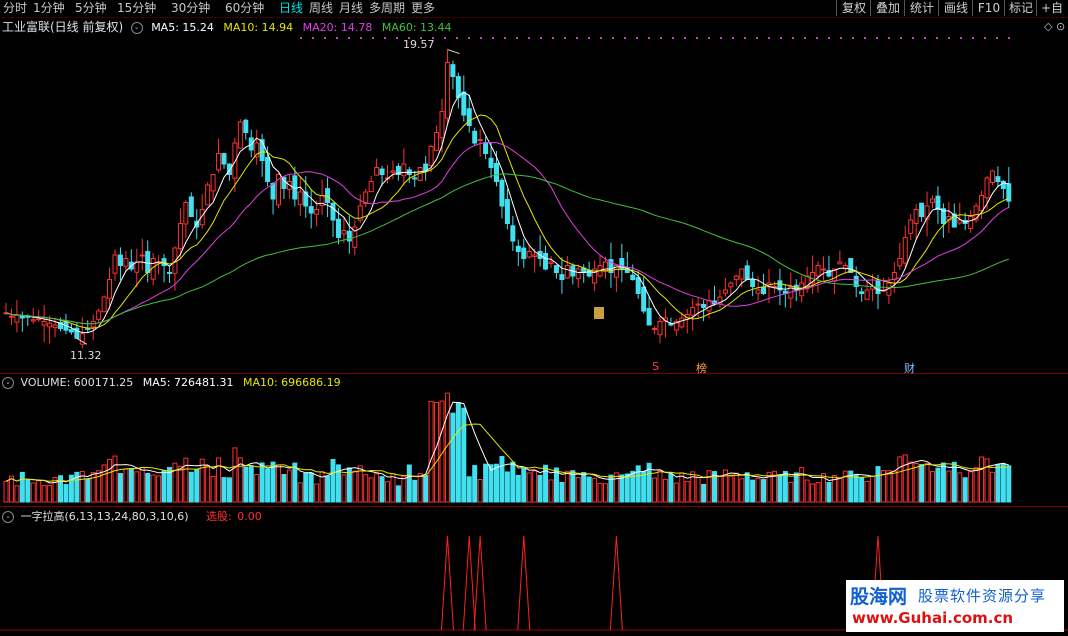  What do you see at coordinates (387, 8) in the screenshot?
I see `period-tab-9: 多周期` at bounding box center [387, 8].